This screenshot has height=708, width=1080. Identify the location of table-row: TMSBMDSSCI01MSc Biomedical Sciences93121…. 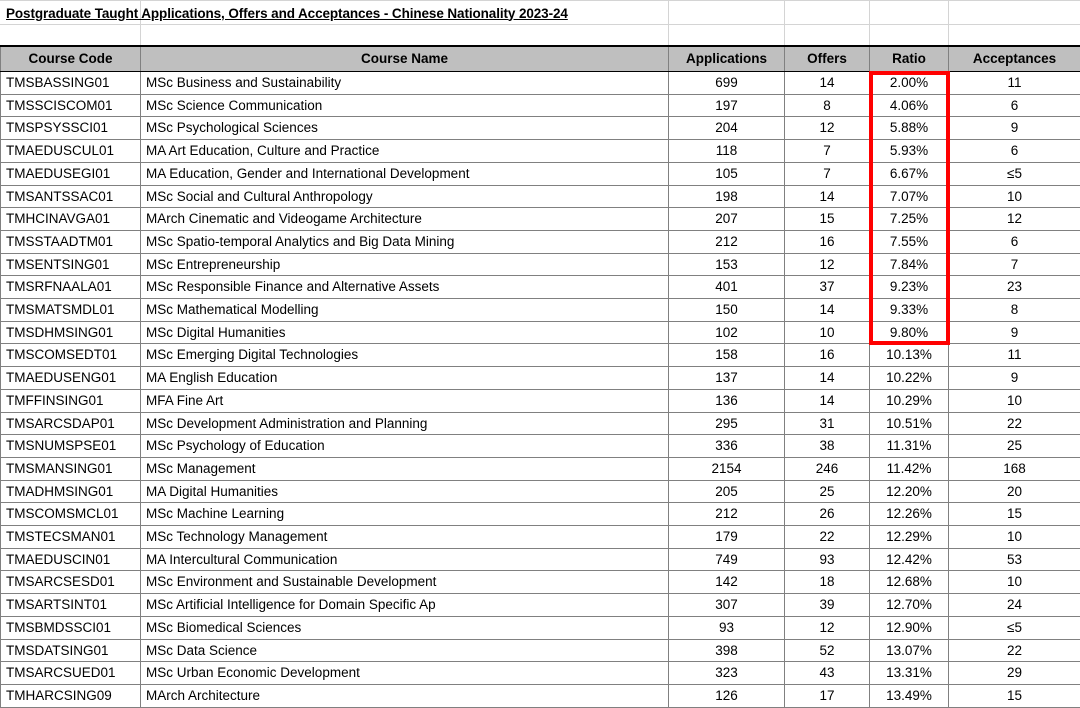
(540, 627).